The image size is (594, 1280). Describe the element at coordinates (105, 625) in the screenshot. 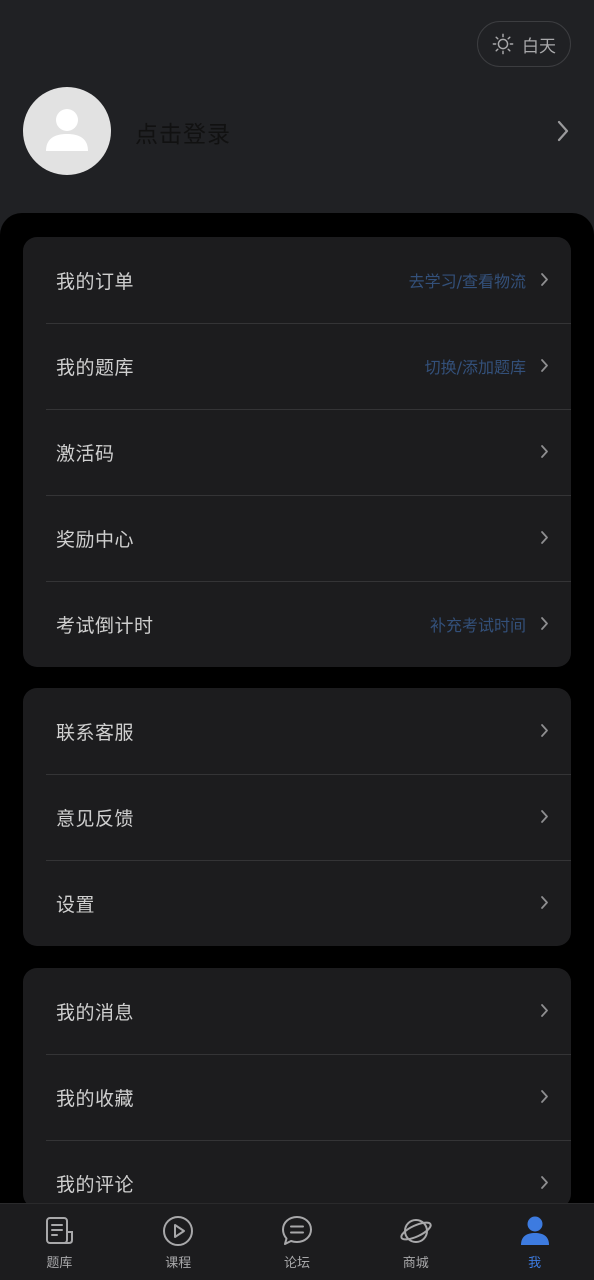

I see `list-item-label: 考试倒计时` at that location.